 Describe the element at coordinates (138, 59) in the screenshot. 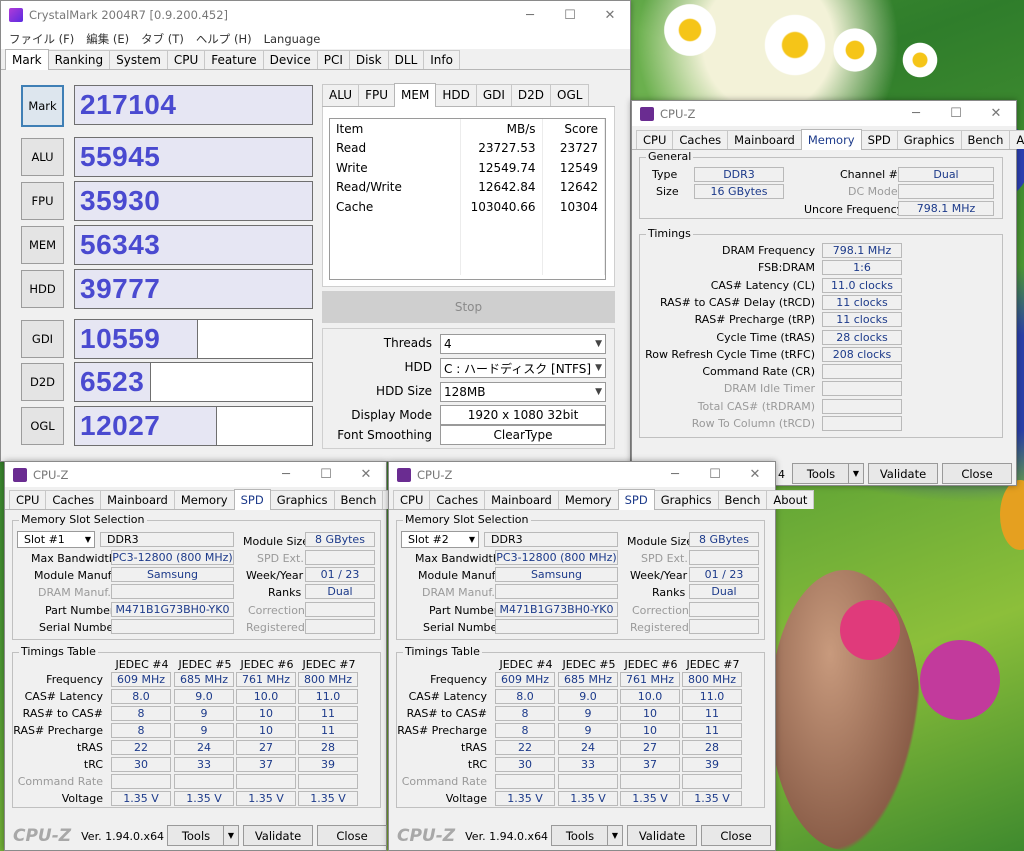

I see `tab-system: System` at that location.